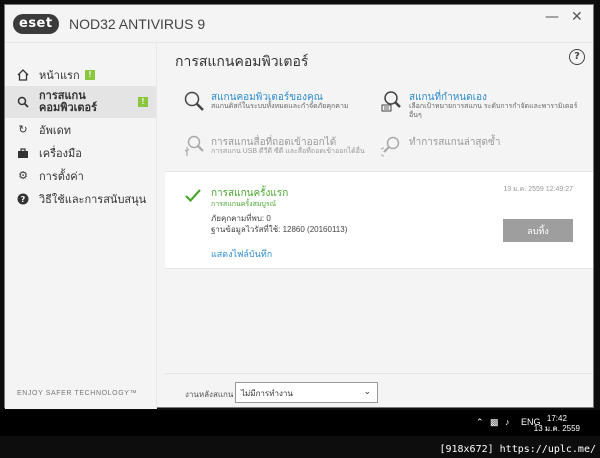  I want to click on sidebar-item-label: หน้าแรก, so click(59, 75).